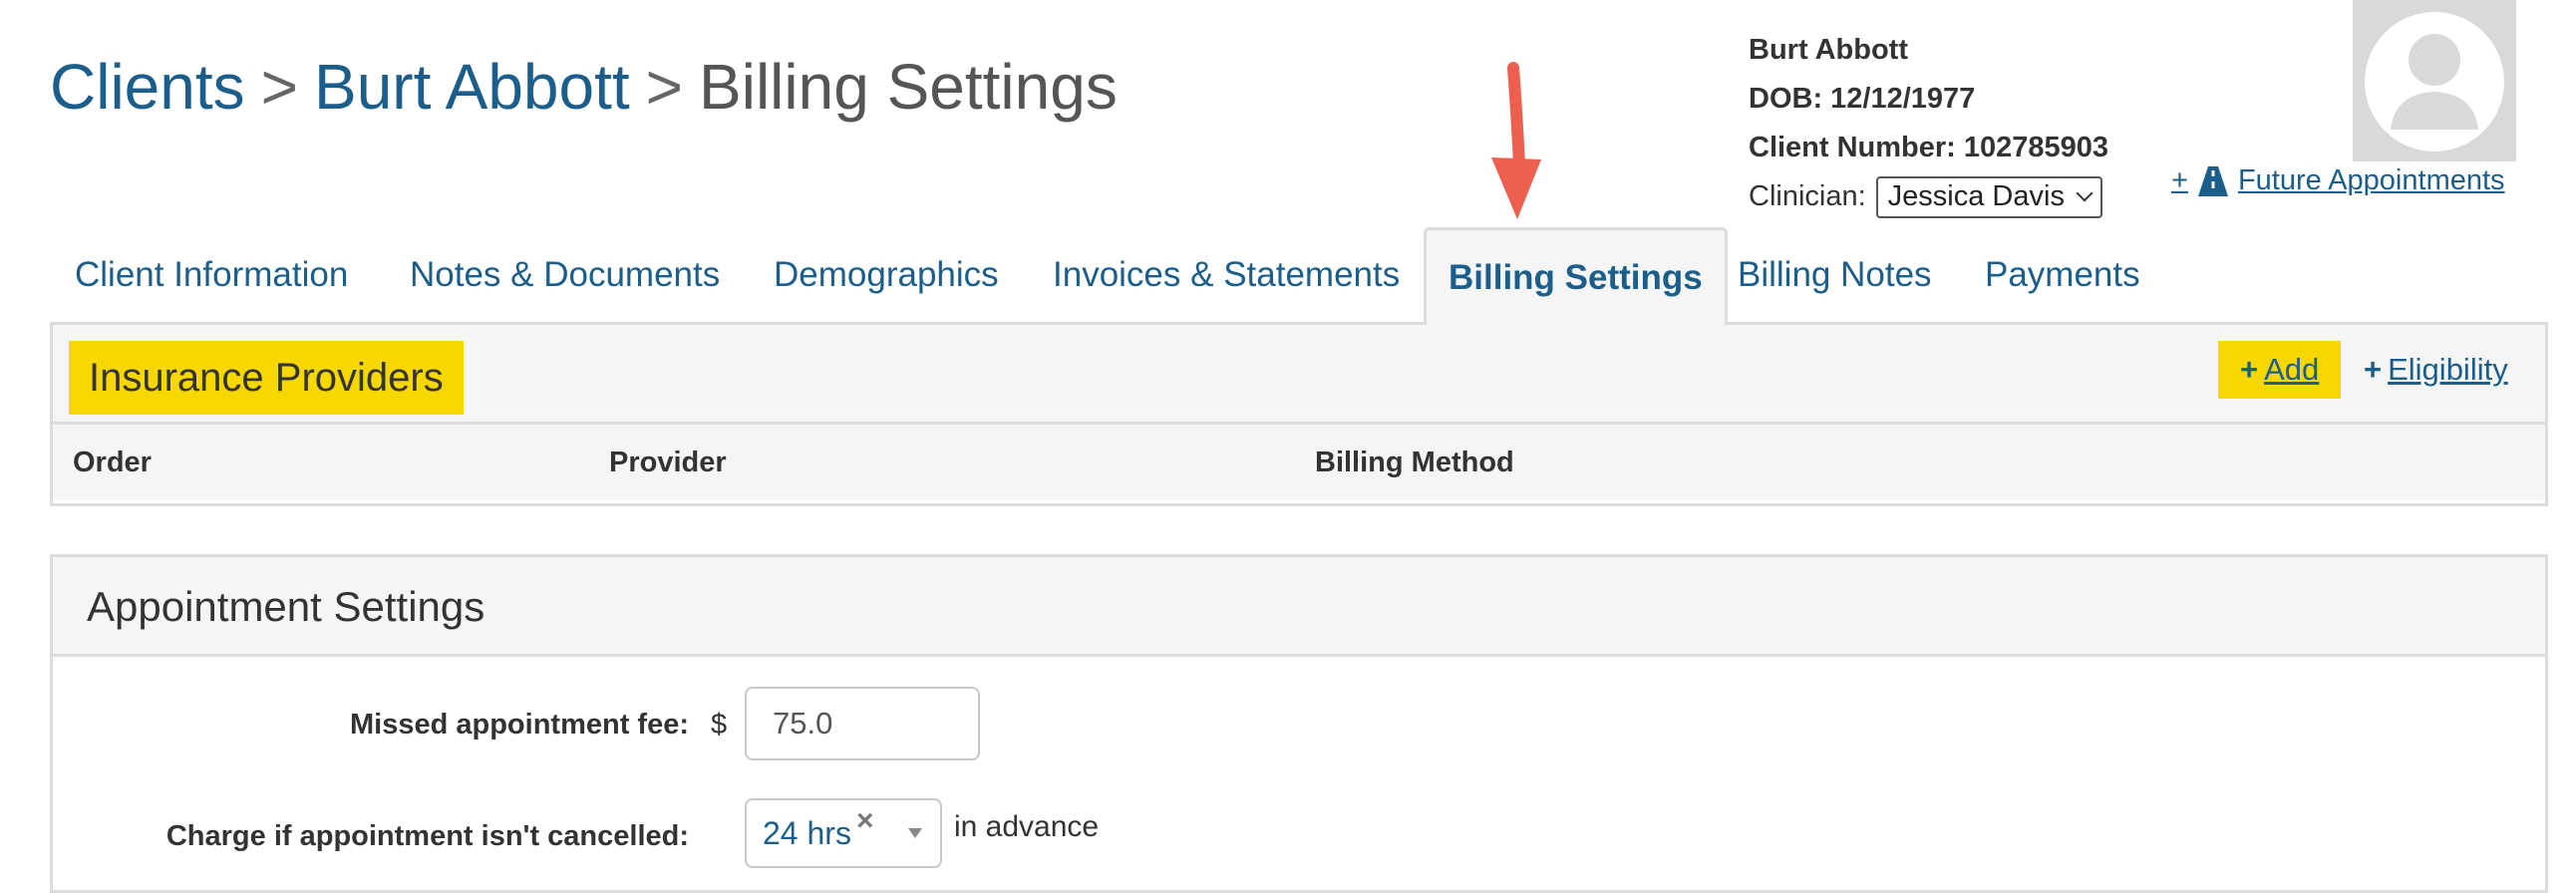 The image size is (2576, 893). I want to click on clinician-row: Clinician: Jessica Davis, so click(1928, 196).